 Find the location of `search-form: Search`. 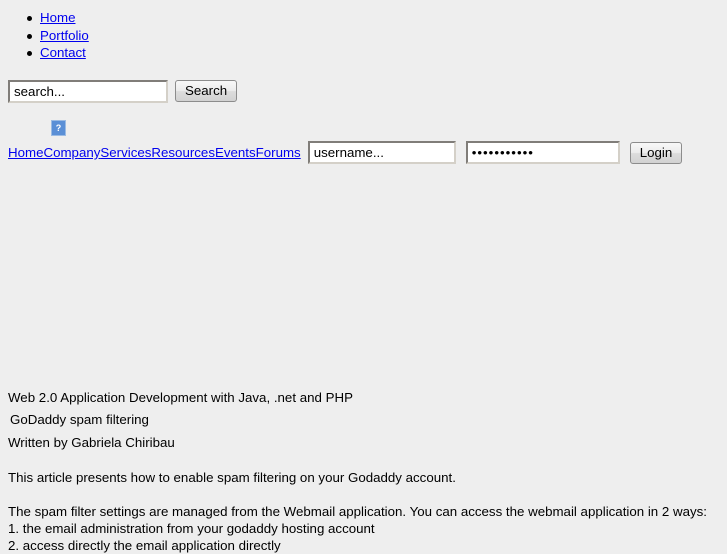

search-form: Search is located at coordinates (123, 91).